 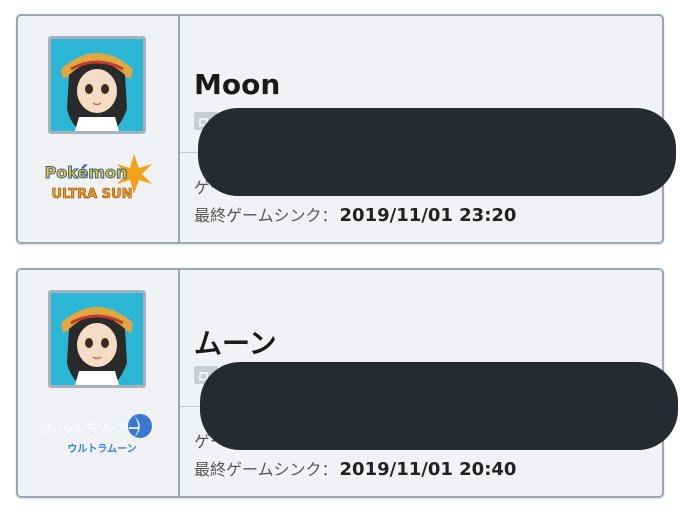 I want to click on last-sync-row: 最終ゲームシンク： 2019/11/01 20:40, so click(x=355, y=468).